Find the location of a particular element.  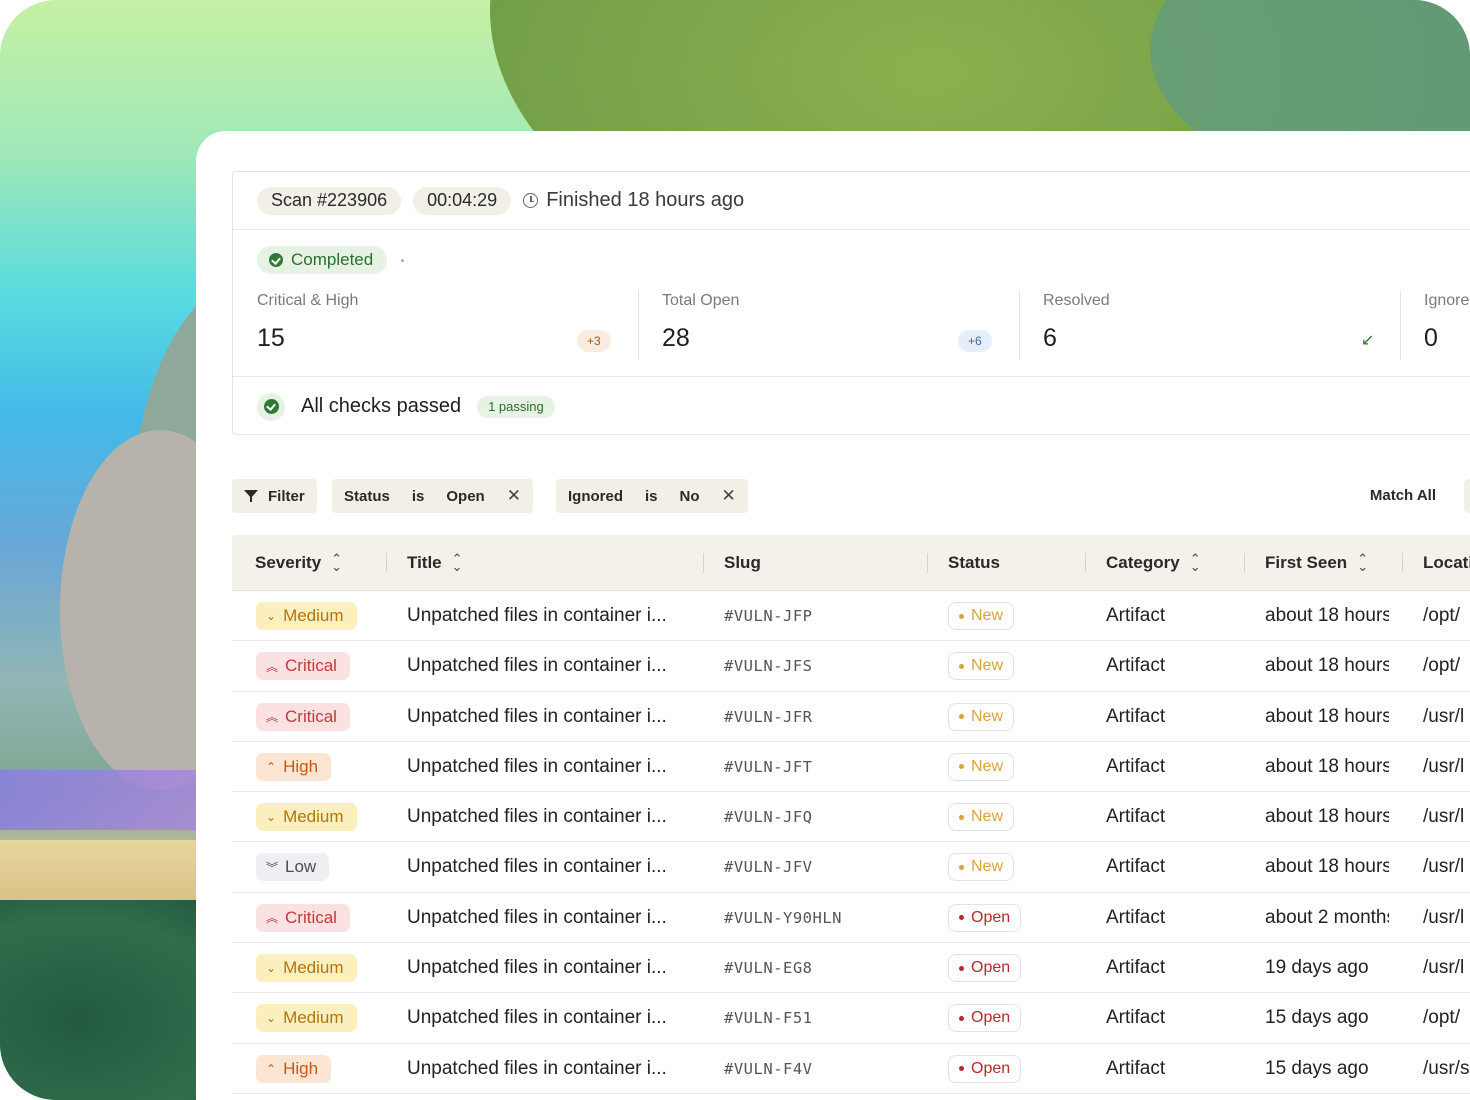

column-header-category: Category ⌃ ⌄ is located at coordinates (1153, 563).